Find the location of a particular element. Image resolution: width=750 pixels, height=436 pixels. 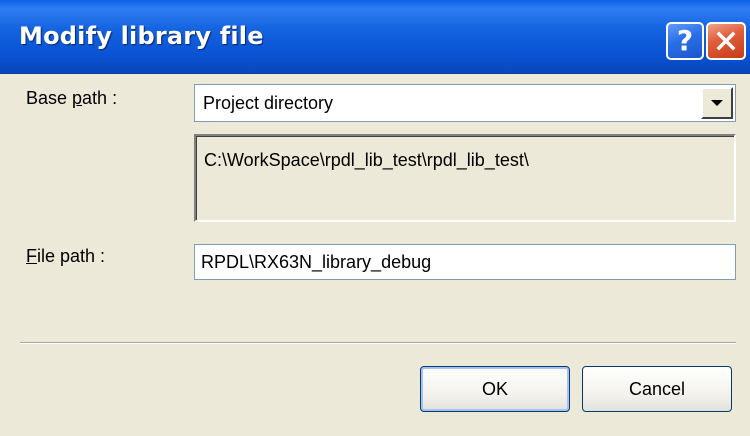

file-path-label: File path : is located at coordinates (65, 256).